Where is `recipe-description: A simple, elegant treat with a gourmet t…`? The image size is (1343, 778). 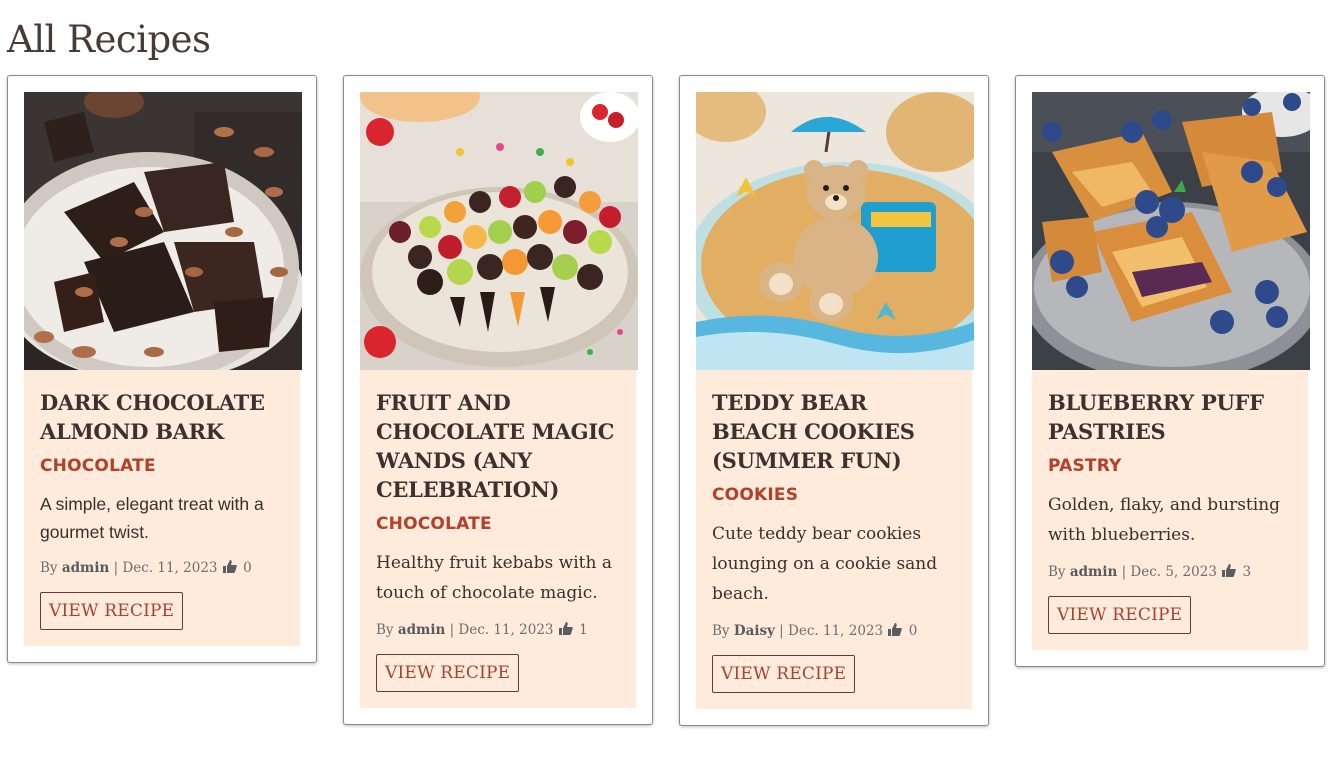 recipe-description: A simple, elegant treat with a gourmet t… is located at coordinates (152, 518).